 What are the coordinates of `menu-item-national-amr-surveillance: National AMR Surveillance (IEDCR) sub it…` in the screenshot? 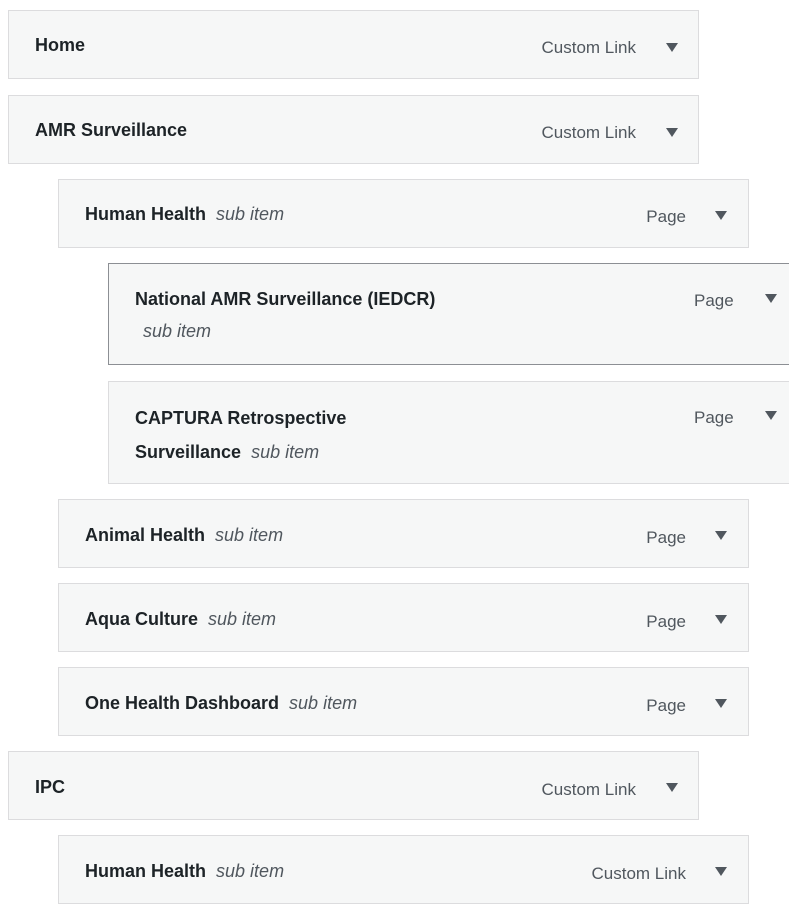 It's located at (448, 314).